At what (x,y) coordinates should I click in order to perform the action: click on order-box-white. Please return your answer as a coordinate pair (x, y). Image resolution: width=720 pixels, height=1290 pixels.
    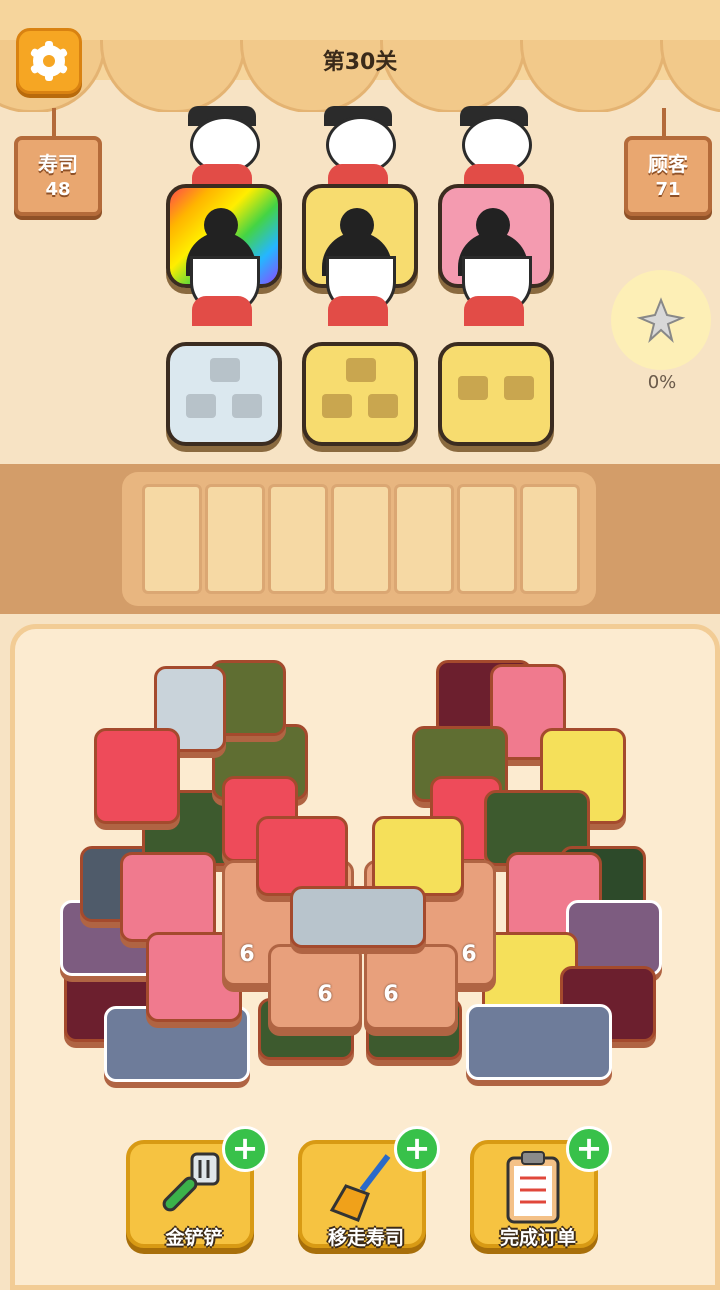
    Looking at the image, I should click on (224, 394).